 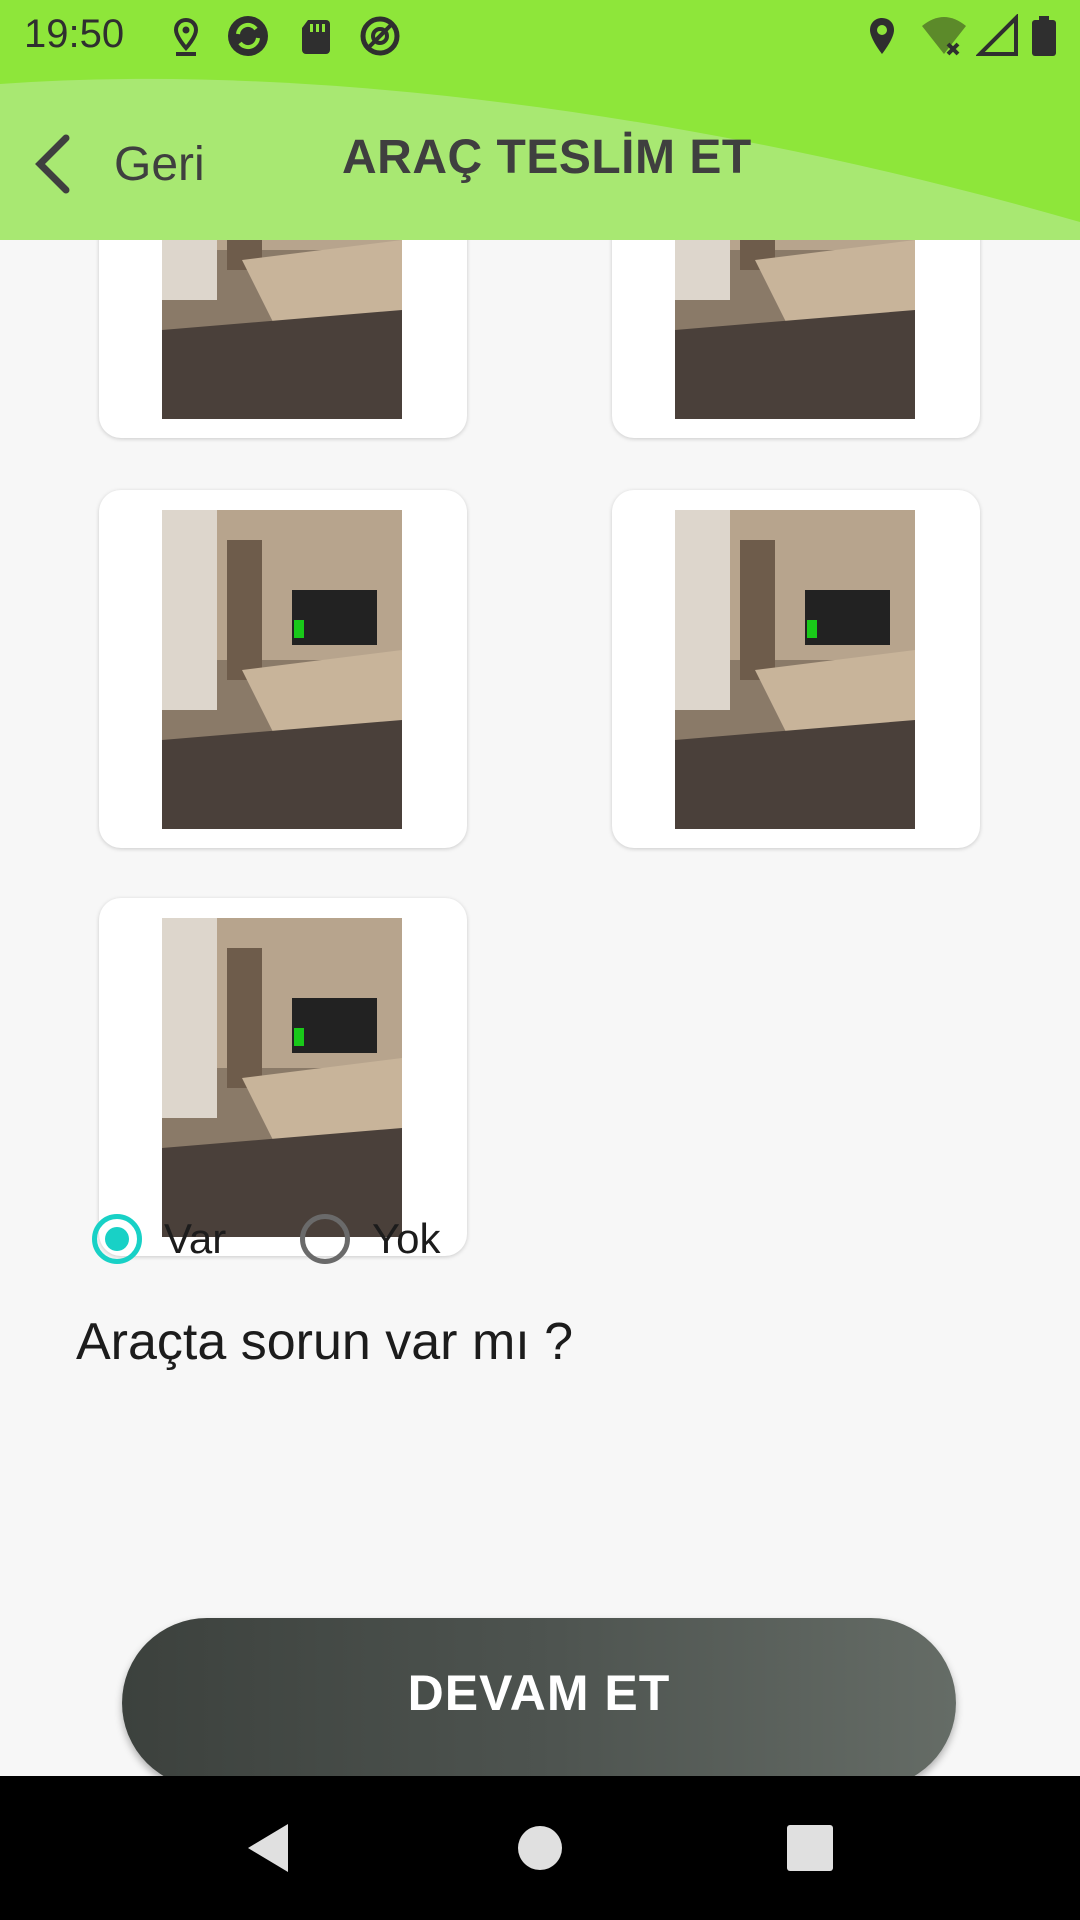 I want to click on back-button: Geri, so click(x=150, y=164).